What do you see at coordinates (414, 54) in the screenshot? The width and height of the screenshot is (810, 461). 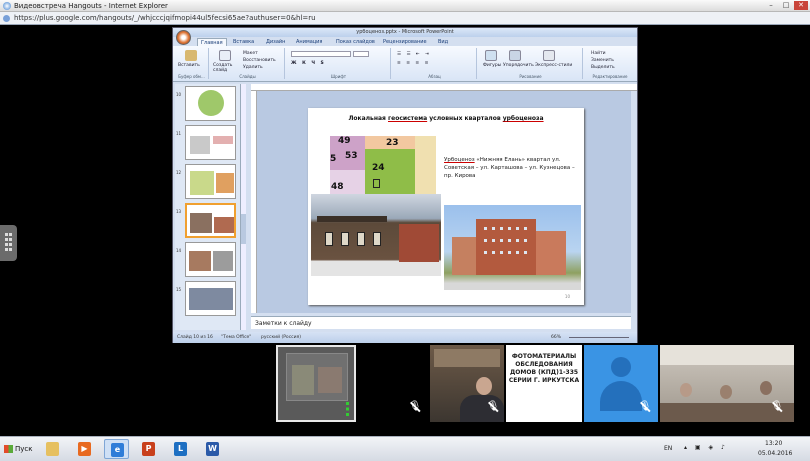 I see `list-icons: ☰ ☰ ⇤ ⇥` at bounding box center [414, 54].